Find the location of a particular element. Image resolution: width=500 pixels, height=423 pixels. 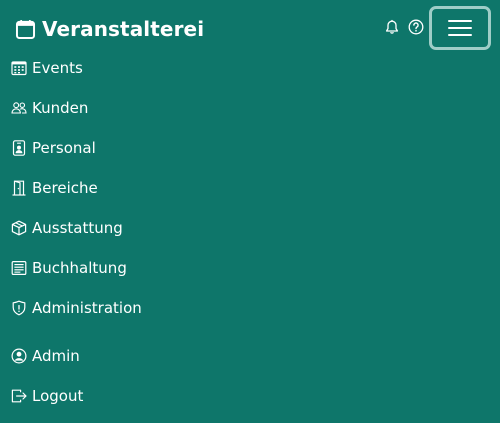

menu-item-events: Events is located at coordinates (47, 68).